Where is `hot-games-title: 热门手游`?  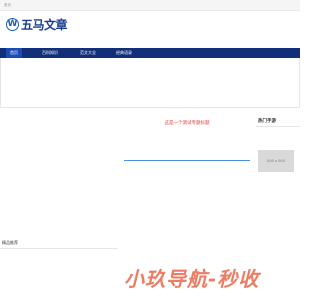 hot-games-title: 热门手游 is located at coordinates (278, 121).